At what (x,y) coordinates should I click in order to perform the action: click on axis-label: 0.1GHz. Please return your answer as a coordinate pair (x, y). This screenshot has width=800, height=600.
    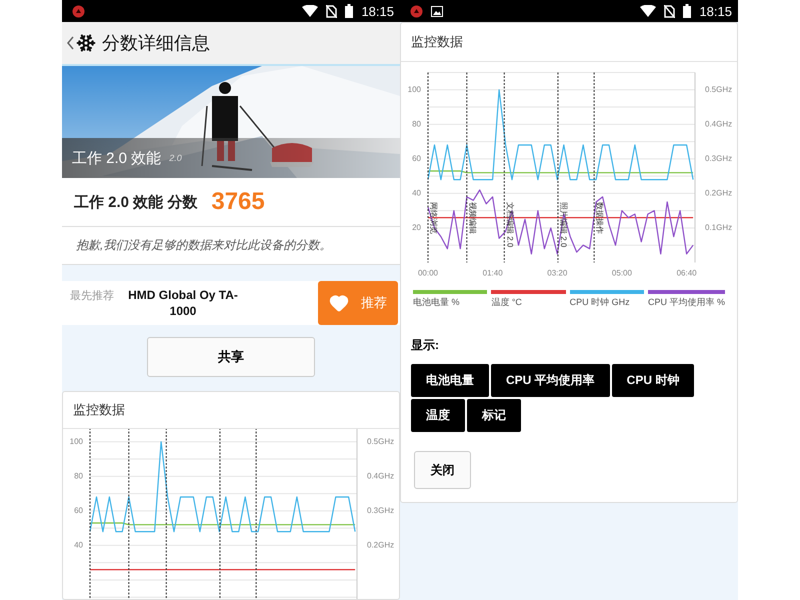
    Looking at the image, I should click on (718, 227).